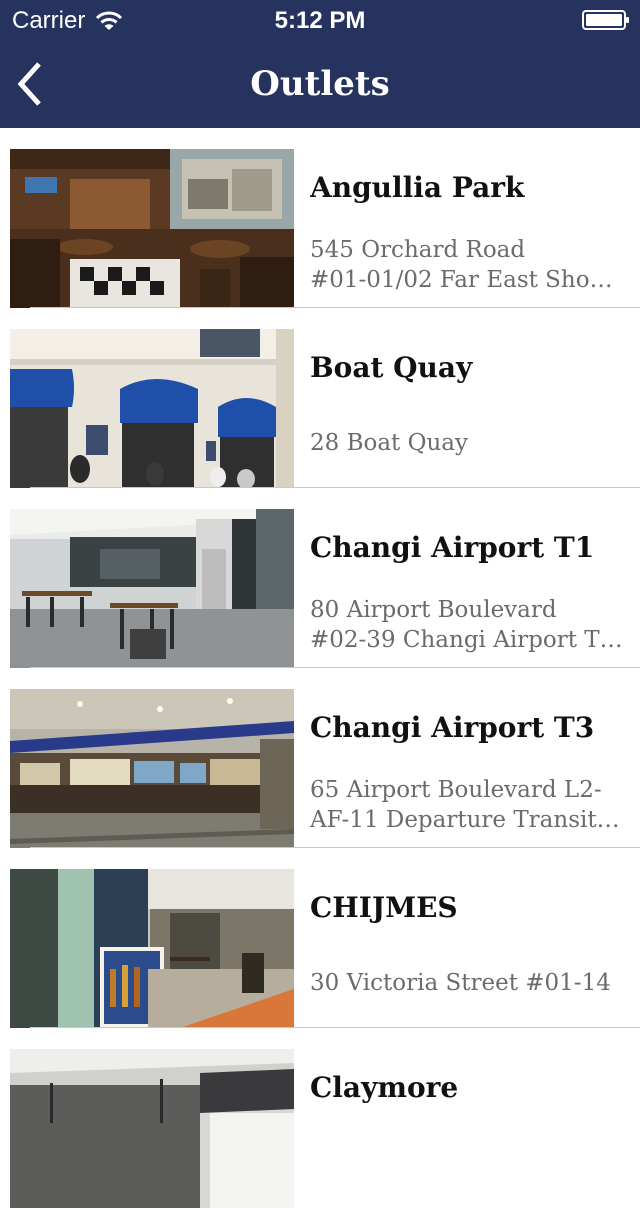  I want to click on outlet-name: CHIJMES, so click(384, 907).